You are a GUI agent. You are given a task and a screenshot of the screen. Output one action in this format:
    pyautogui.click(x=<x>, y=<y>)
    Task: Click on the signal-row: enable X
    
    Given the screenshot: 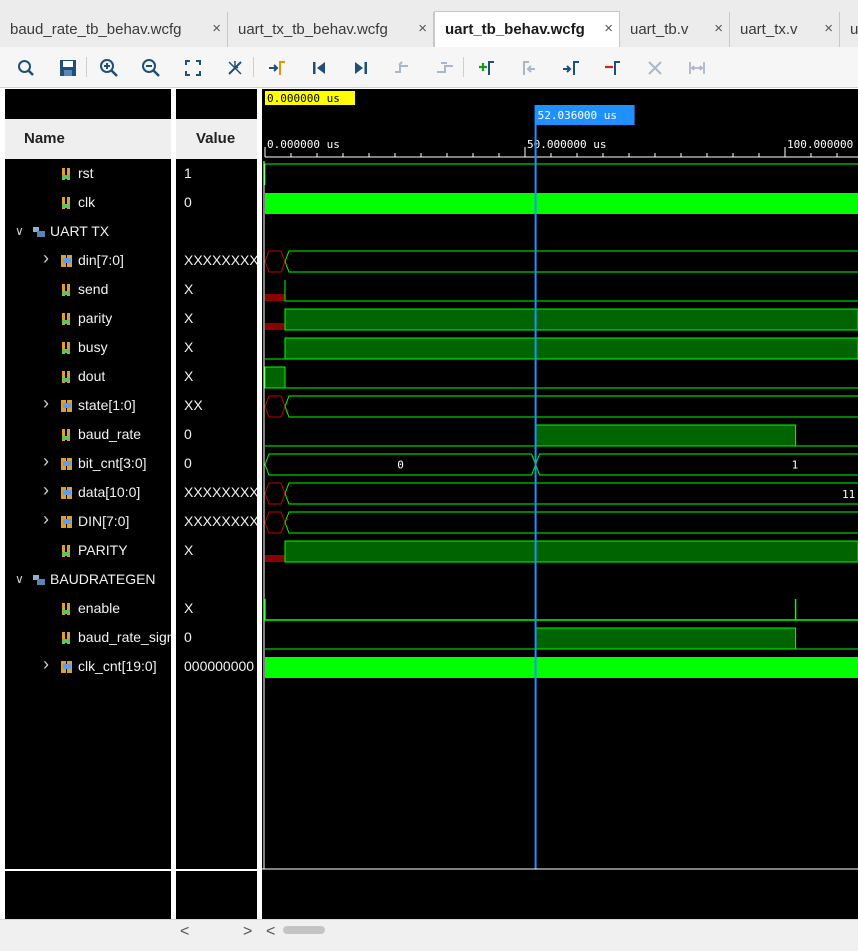 What is the action you would take?
    pyautogui.click(x=131, y=608)
    